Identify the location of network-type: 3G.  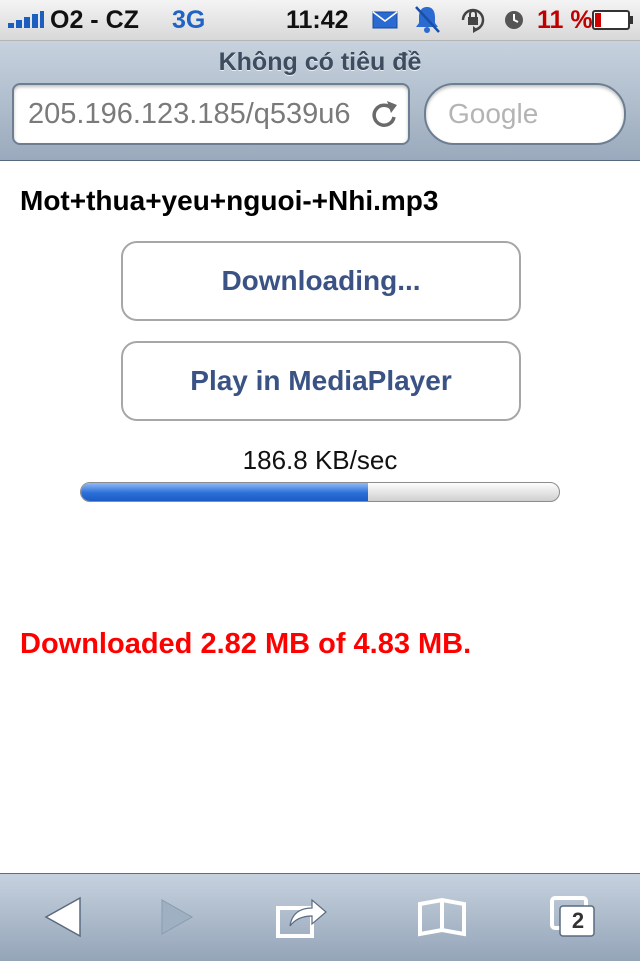
(189, 20).